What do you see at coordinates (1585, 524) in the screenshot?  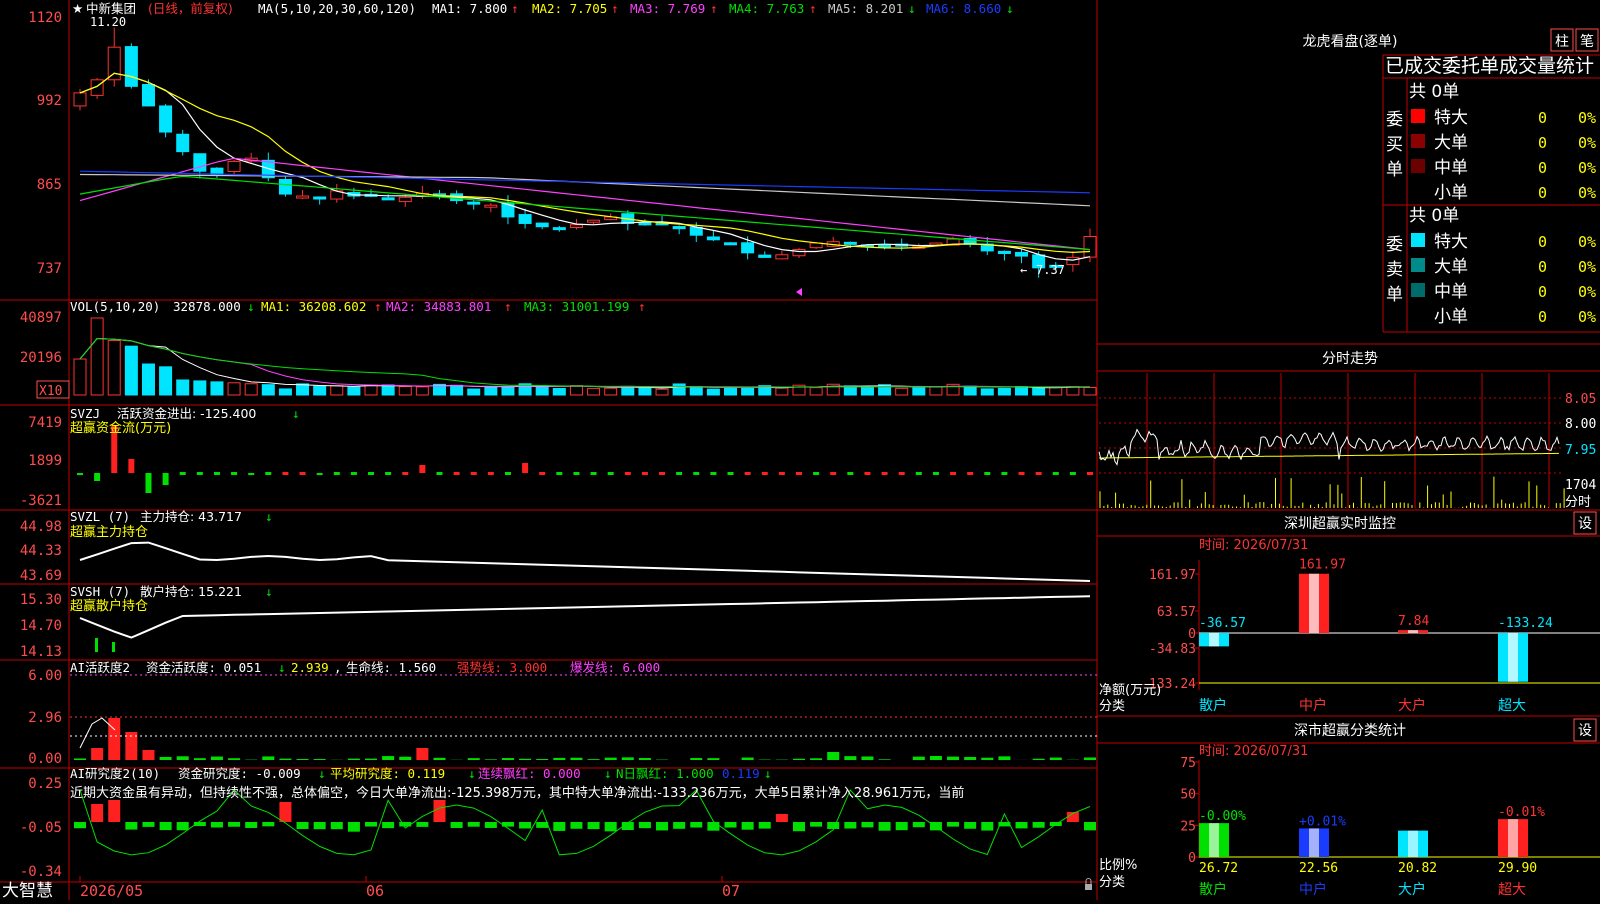 I see `monitor-settings-label: 设` at bounding box center [1585, 524].